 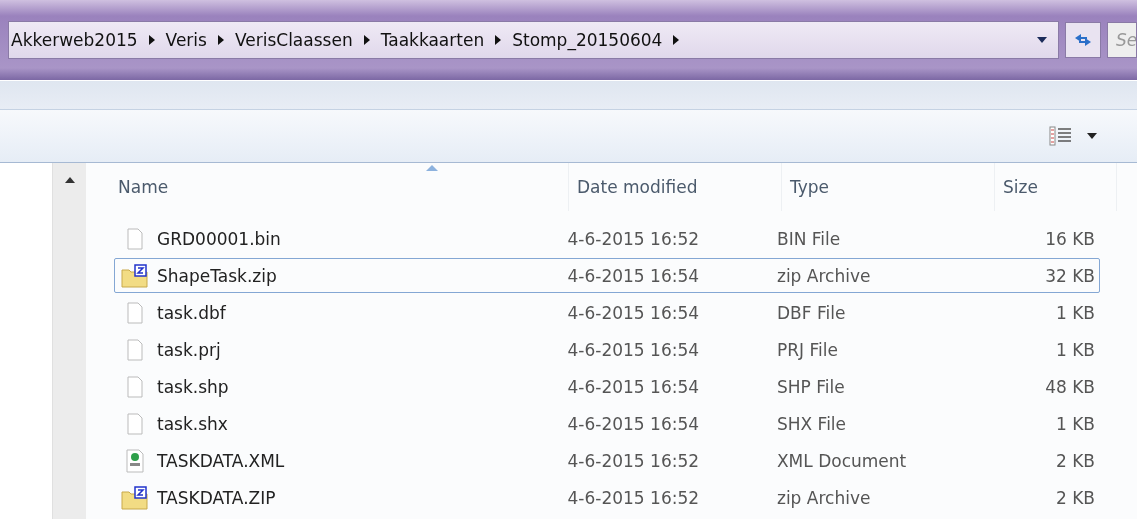 What do you see at coordinates (193, 386) in the screenshot?
I see `file-name: task.shp` at bounding box center [193, 386].